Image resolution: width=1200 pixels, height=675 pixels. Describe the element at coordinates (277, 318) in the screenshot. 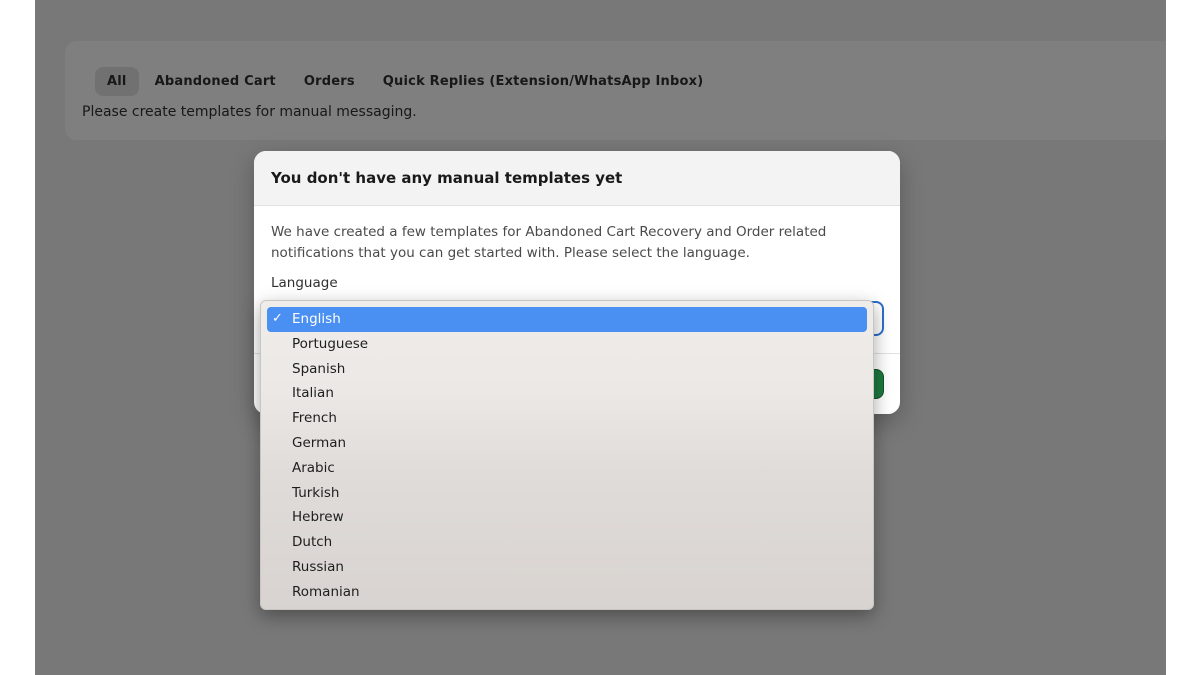

I see `checkmark-icon: ✓` at that location.